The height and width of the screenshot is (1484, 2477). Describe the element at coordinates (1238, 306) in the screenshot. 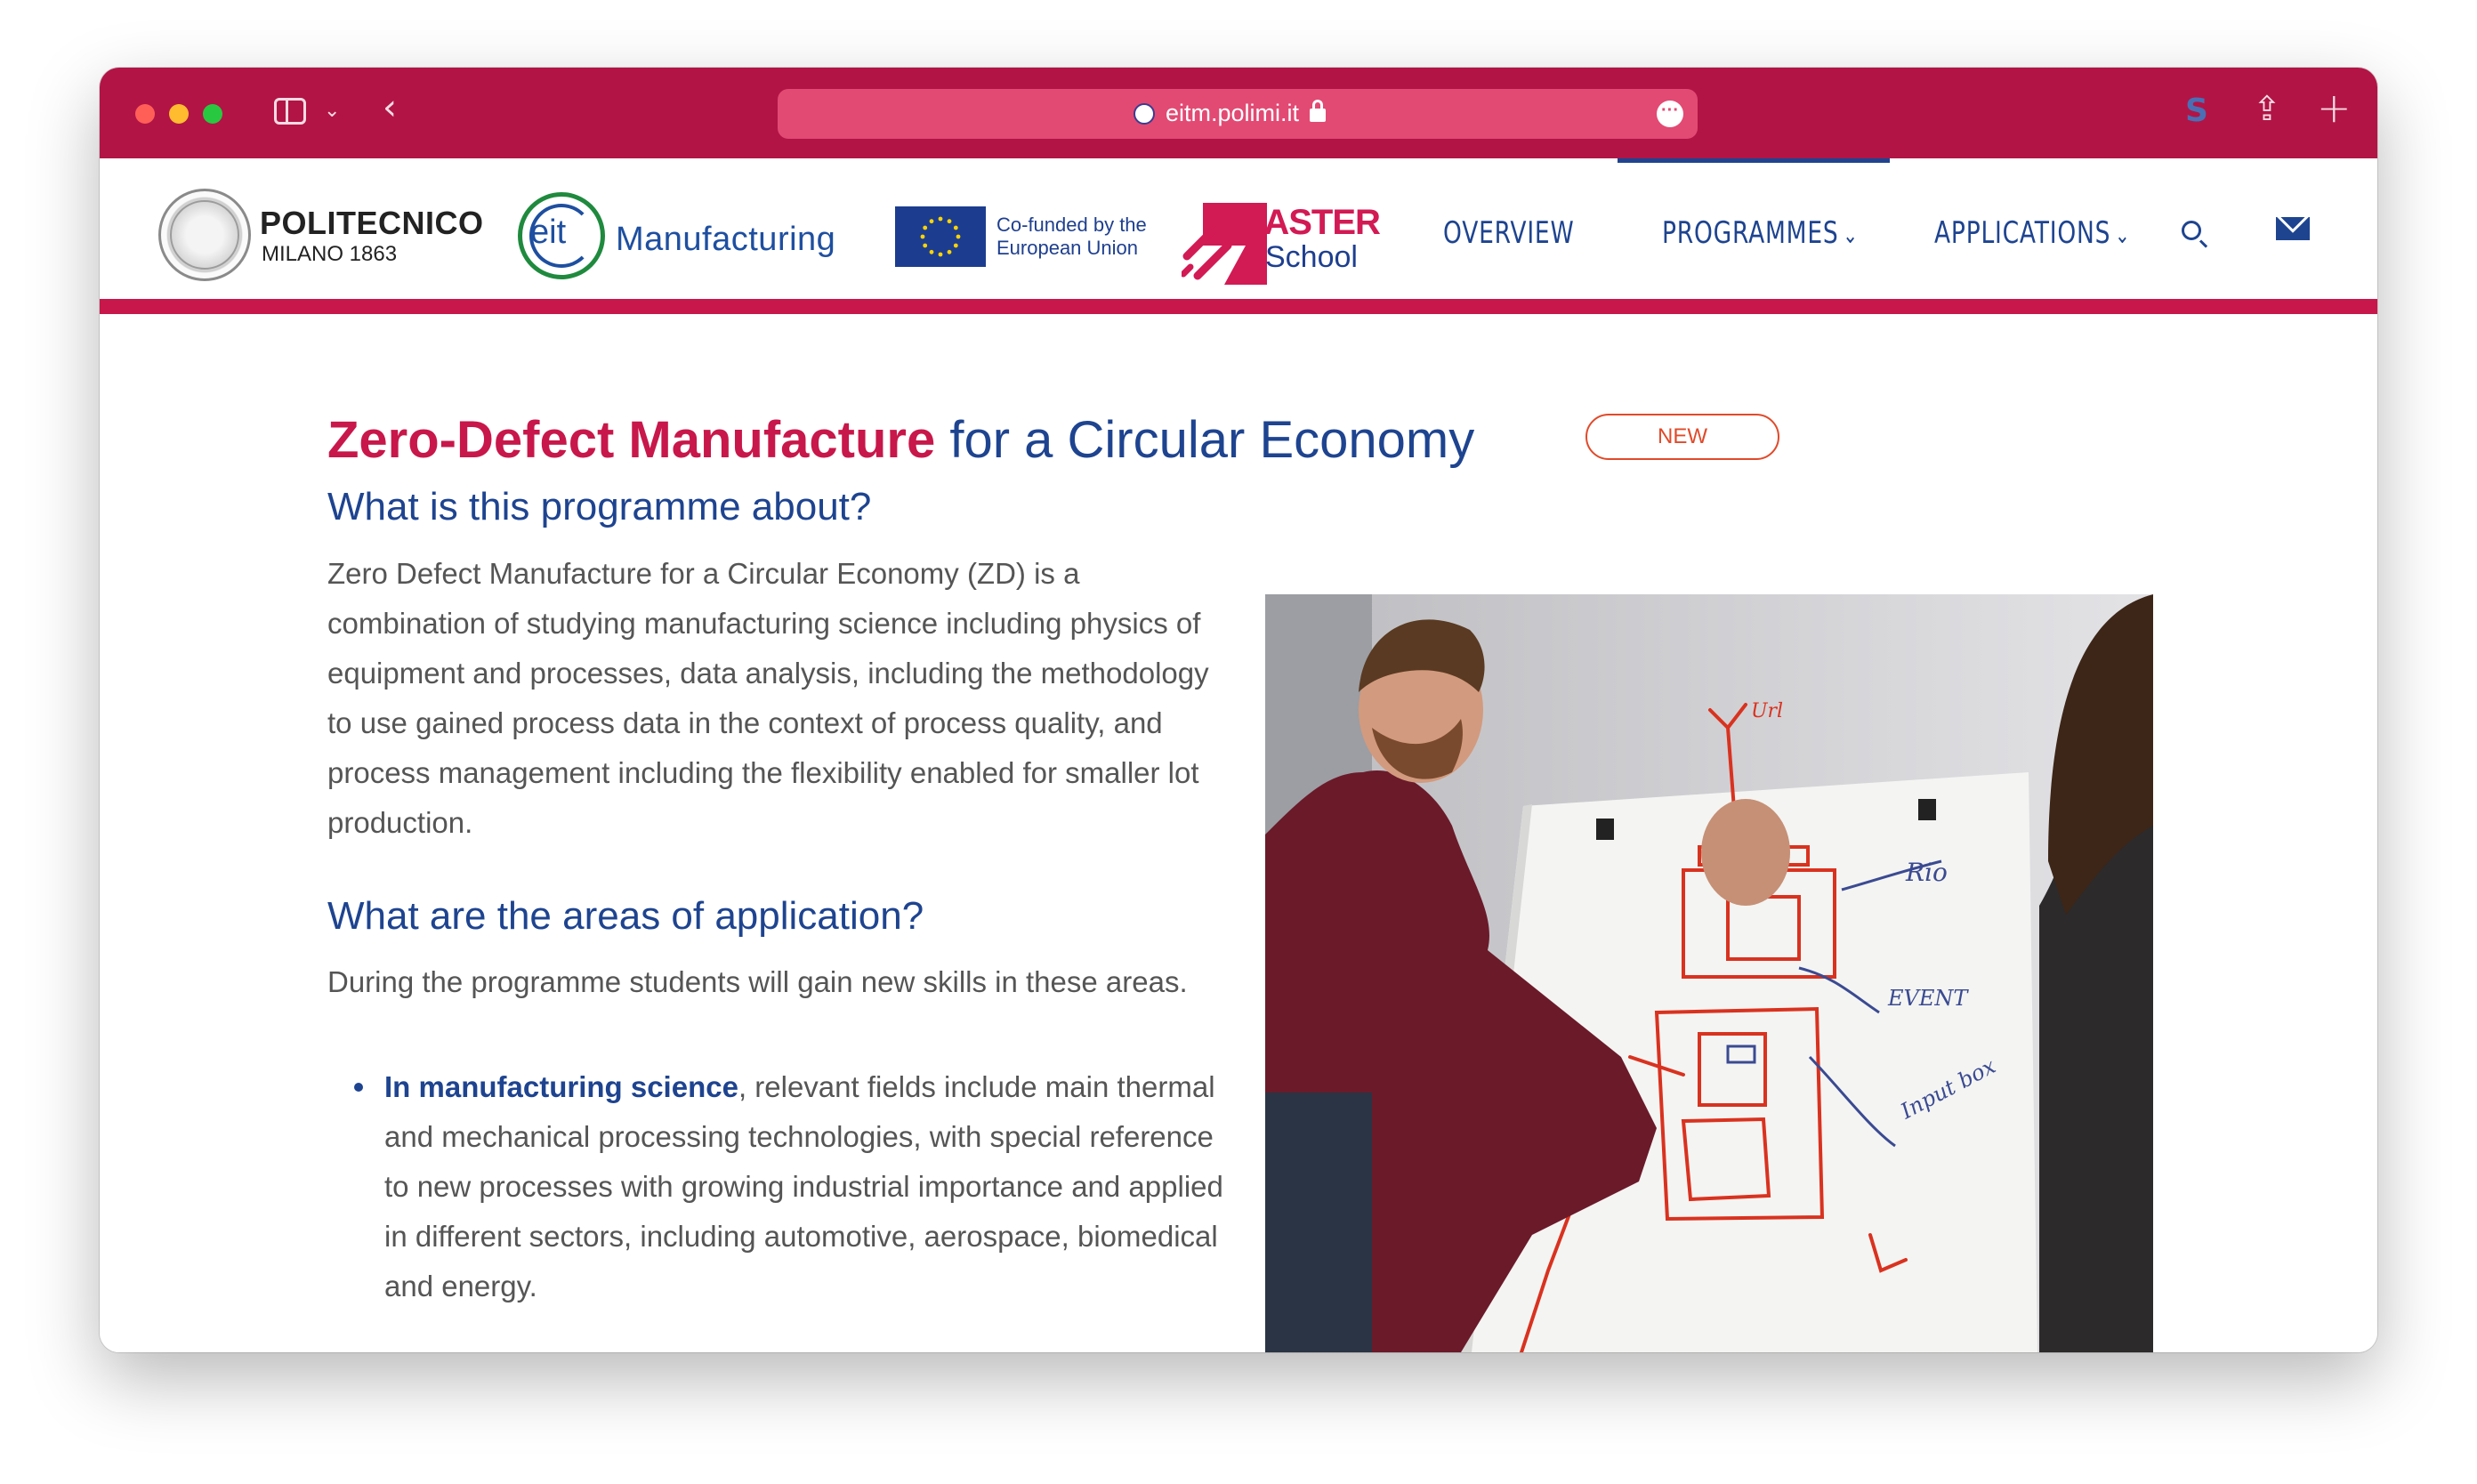

I see `header-accent-stripe` at that location.